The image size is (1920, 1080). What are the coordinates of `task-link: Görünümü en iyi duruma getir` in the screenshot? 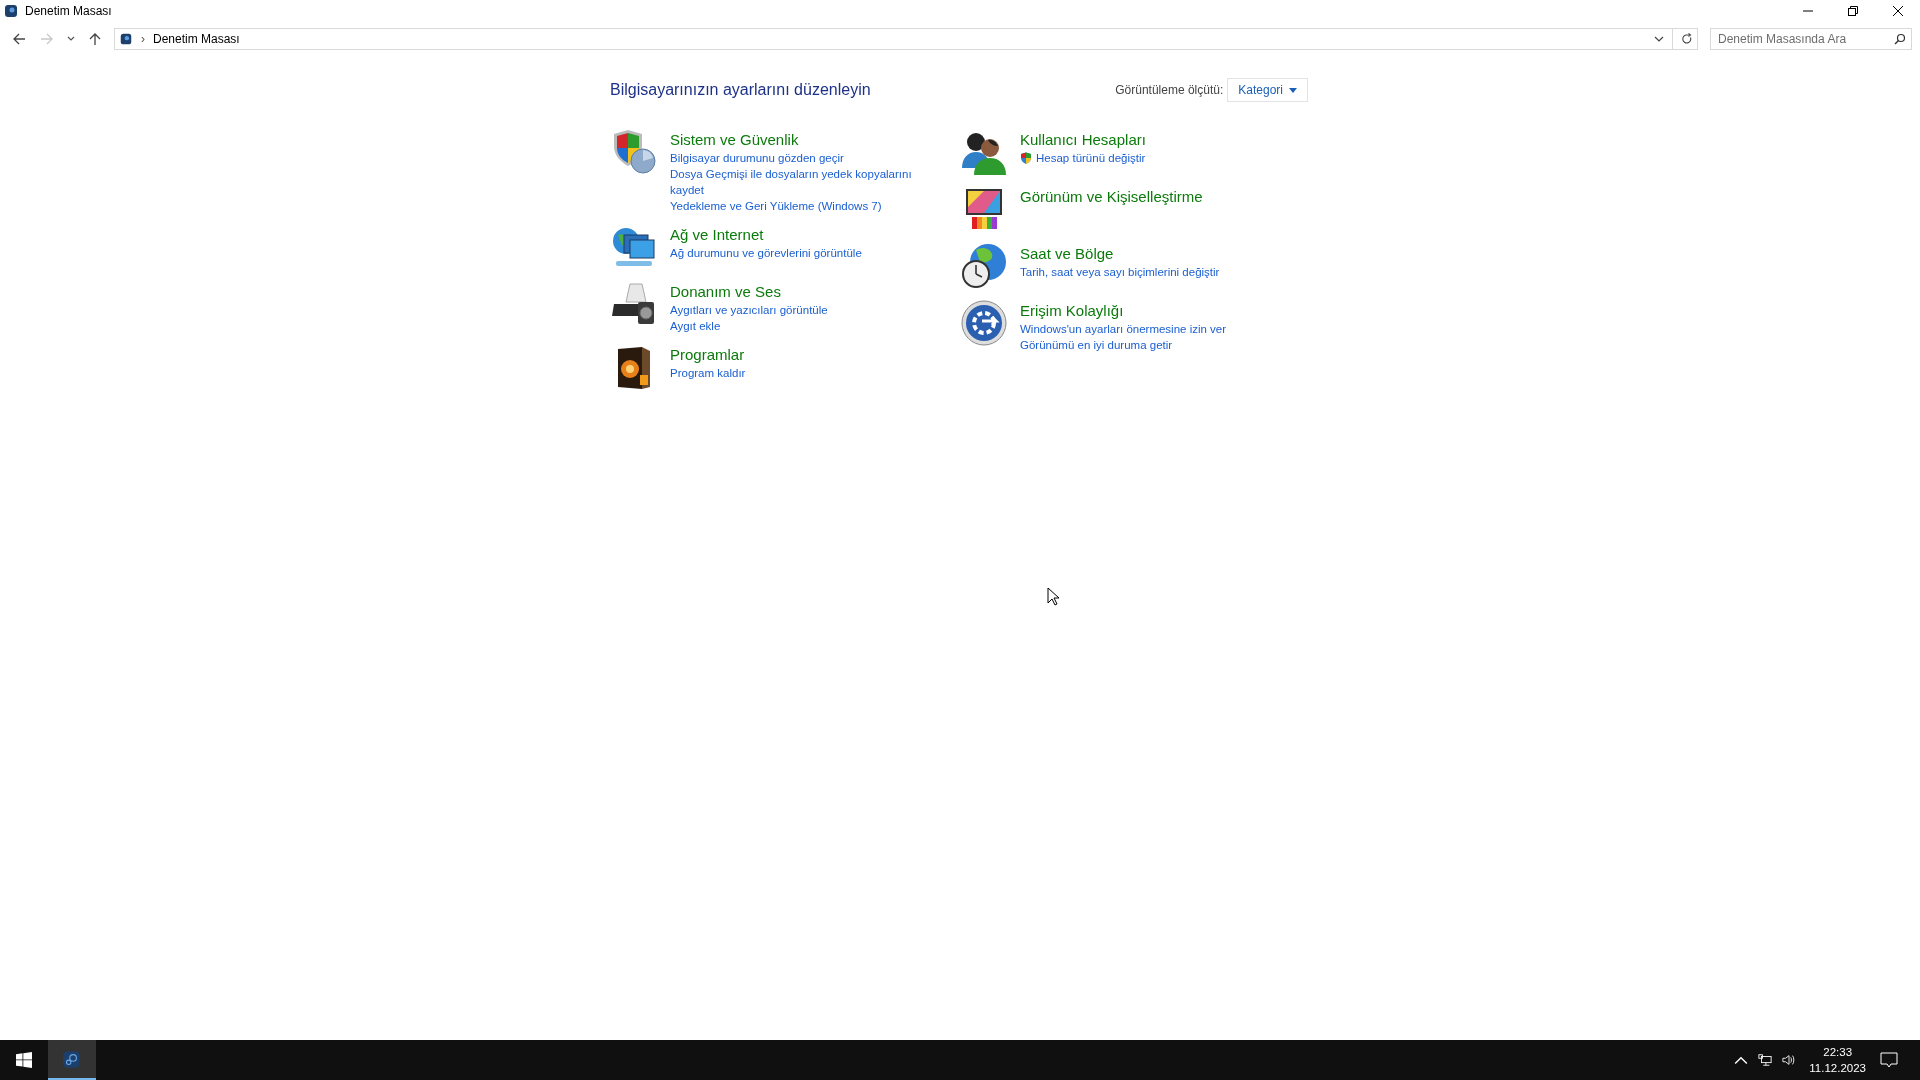 It's located at (1096, 345).